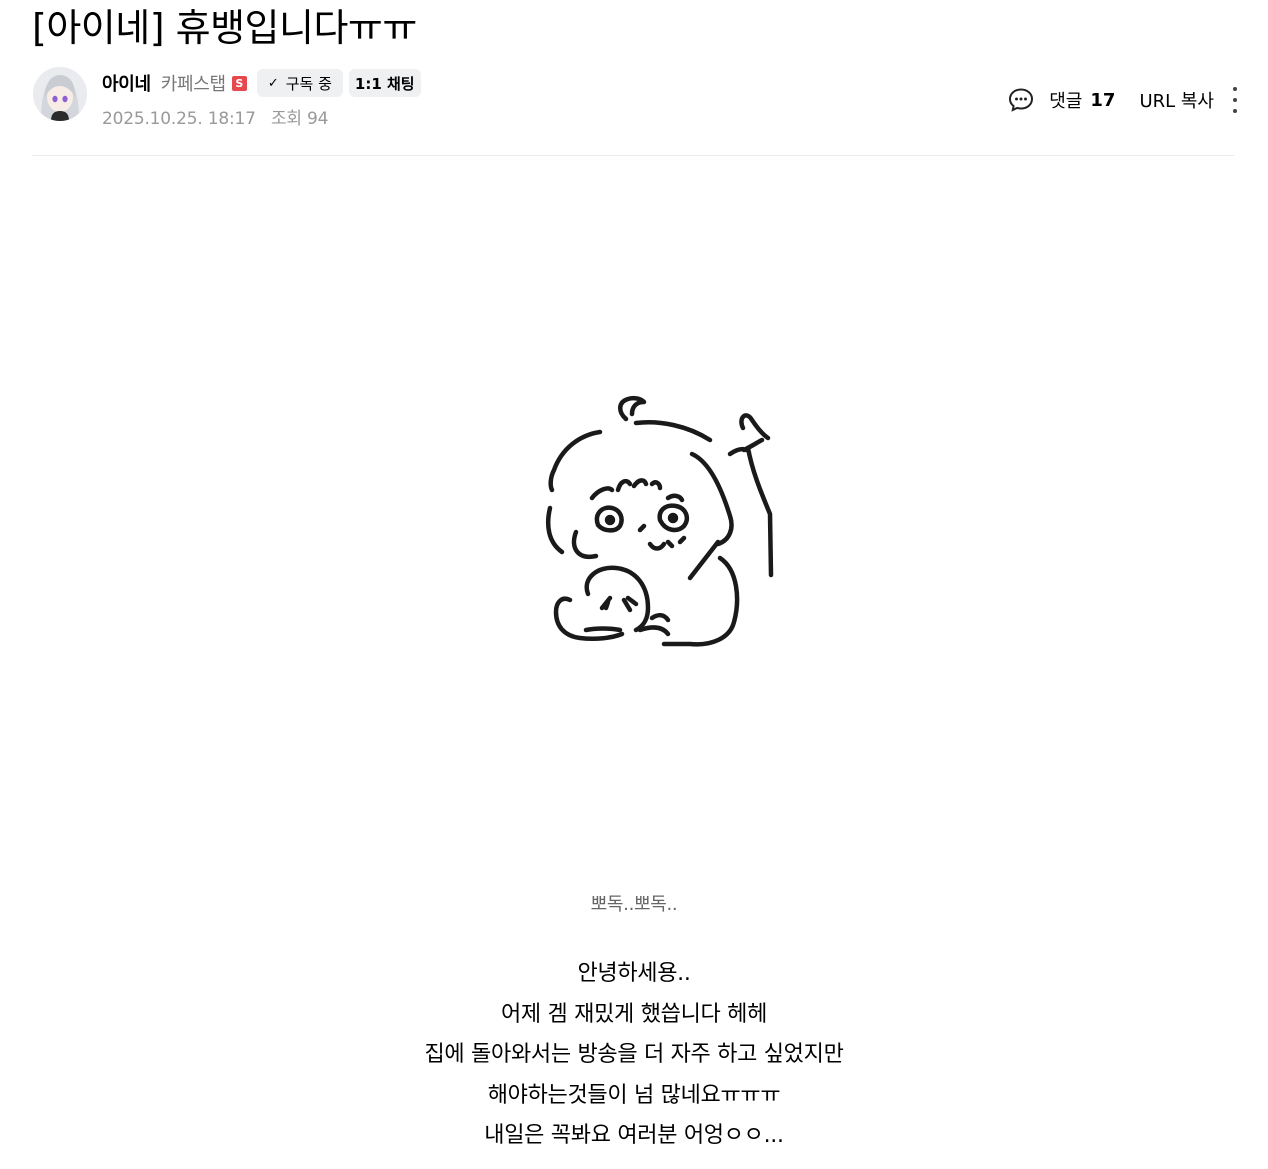  What do you see at coordinates (634, 1095) in the screenshot?
I see `body-line: 해야하는것들이 넘 많네요ㅠㅠㅠ` at bounding box center [634, 1095].